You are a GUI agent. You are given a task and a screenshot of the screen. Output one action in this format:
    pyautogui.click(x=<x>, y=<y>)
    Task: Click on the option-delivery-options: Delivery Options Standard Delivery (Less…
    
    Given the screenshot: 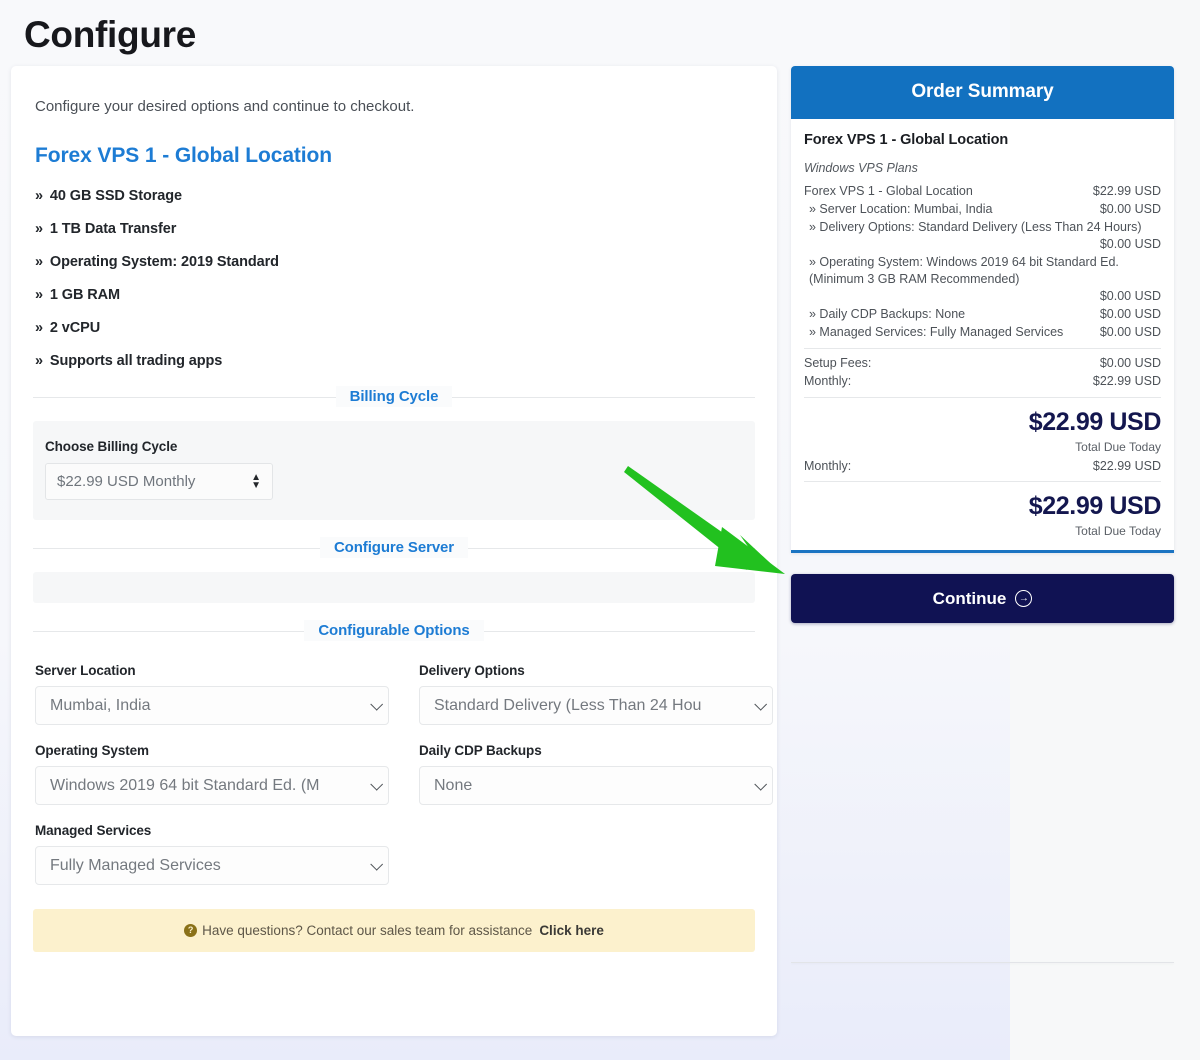 What is the action you would take?
    pyautogui.click(x=596, y=694)
    